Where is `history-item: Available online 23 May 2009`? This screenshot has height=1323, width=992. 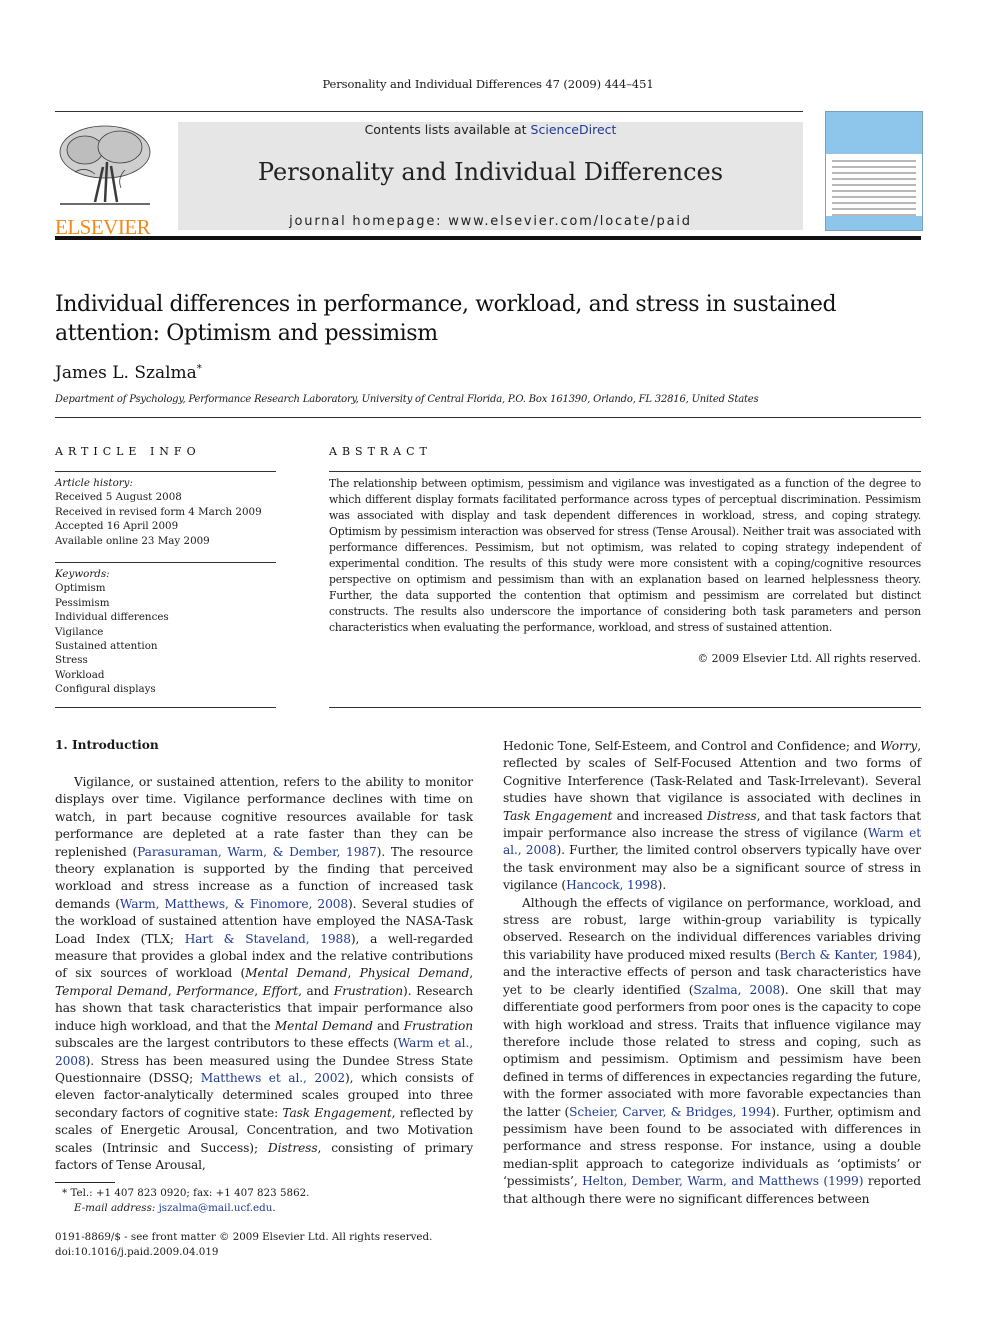 history-item: Available online 23 May 2009 is located at coordinates (132, 540).